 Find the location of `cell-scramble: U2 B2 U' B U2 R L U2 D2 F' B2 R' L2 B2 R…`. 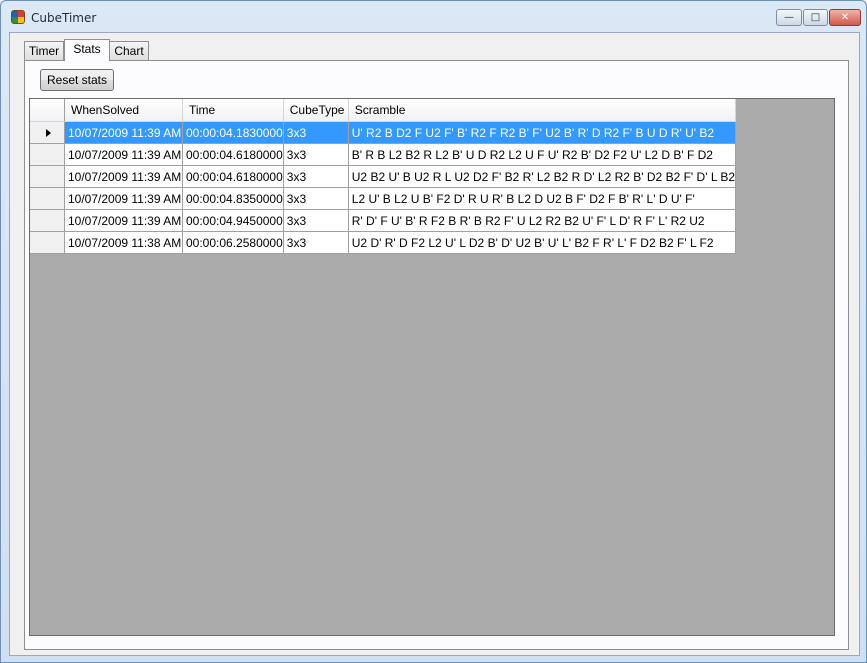

cell-scramble: U2 B2 U' B U2 R L U2 D2 F' B2 R' L2 B2 R… is located at coordinates (542, 176).